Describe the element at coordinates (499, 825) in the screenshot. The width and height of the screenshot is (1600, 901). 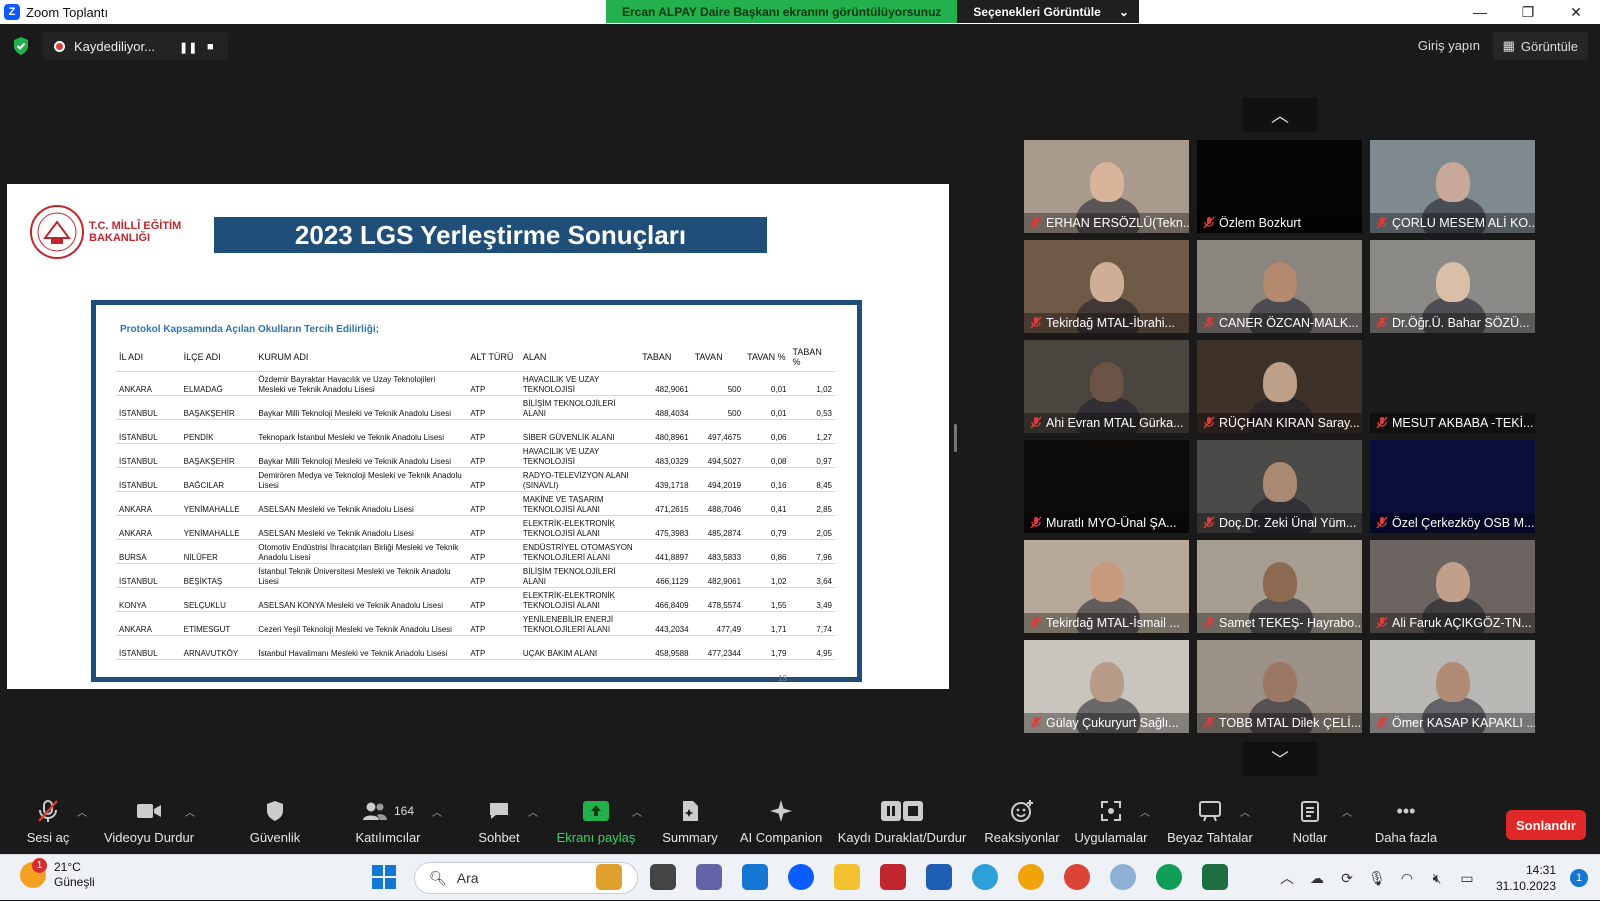
I see `chat-button: Sohbet` at that location.